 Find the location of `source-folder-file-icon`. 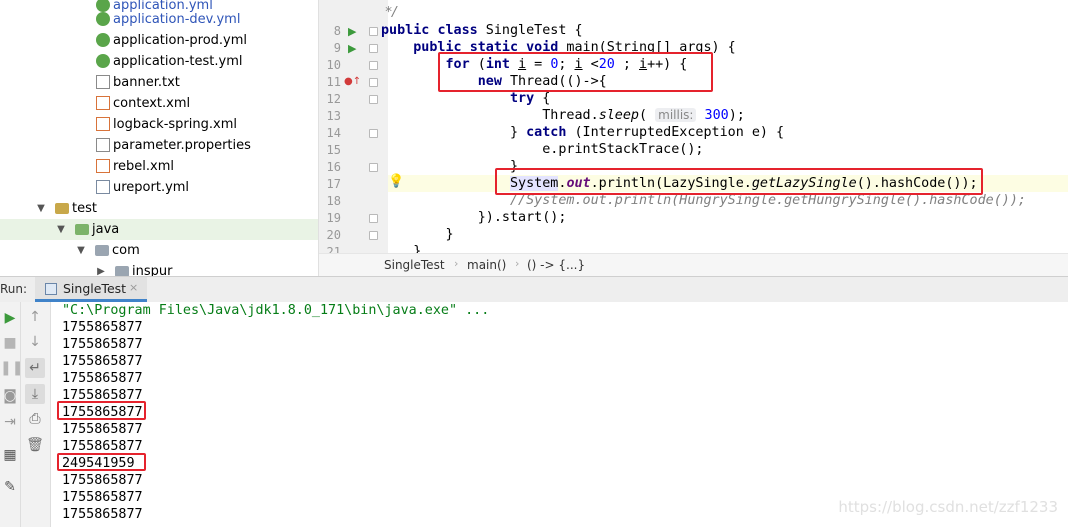

source-folder-file-icon is located at coordinates (82, 229).